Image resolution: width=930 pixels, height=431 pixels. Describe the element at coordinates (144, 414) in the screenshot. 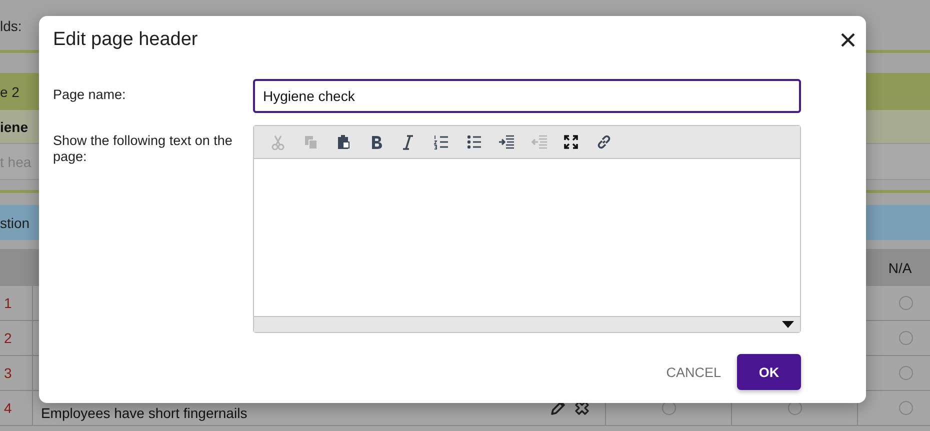

I see `question-text: Employees have short fingernails` at that location.